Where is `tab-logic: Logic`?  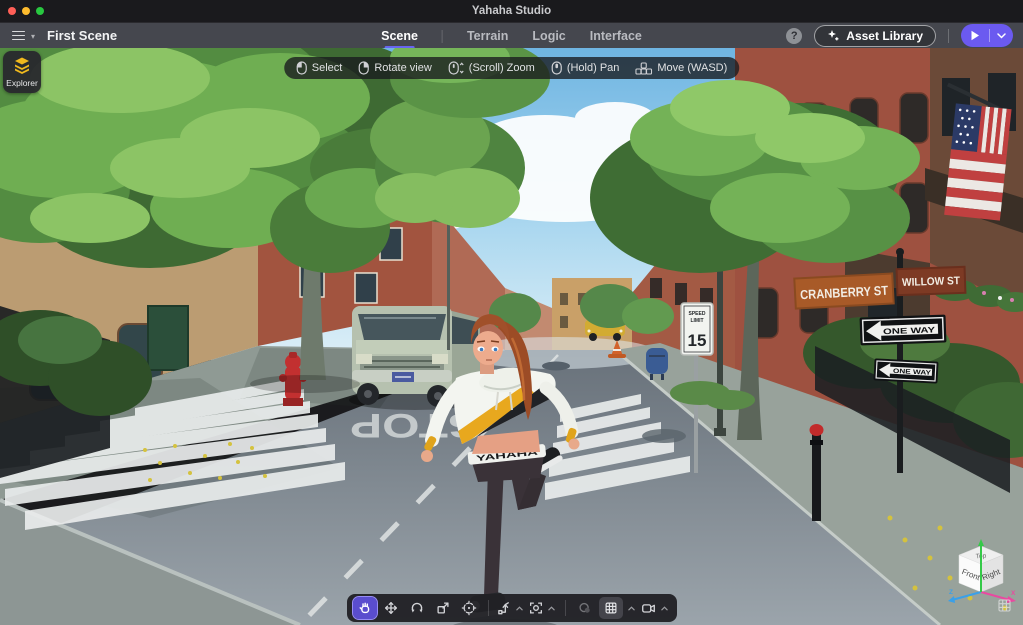 tab-logic: Logic is located at coordinates (548, 36).